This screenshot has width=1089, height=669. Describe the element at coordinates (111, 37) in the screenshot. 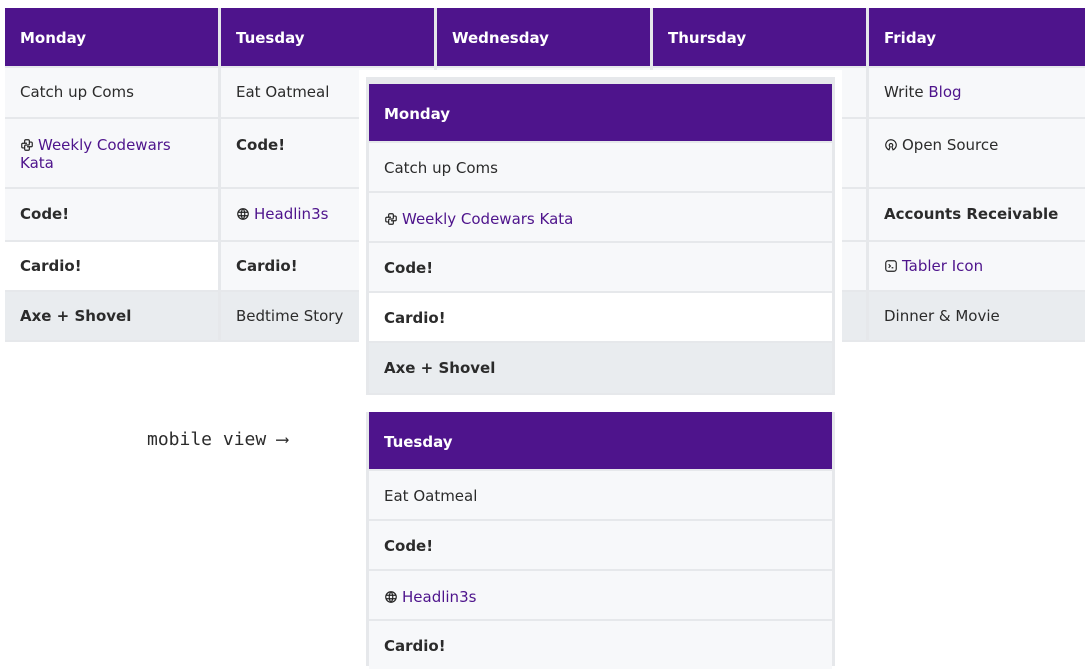

I see `day-header-monday: Monday` at that location.